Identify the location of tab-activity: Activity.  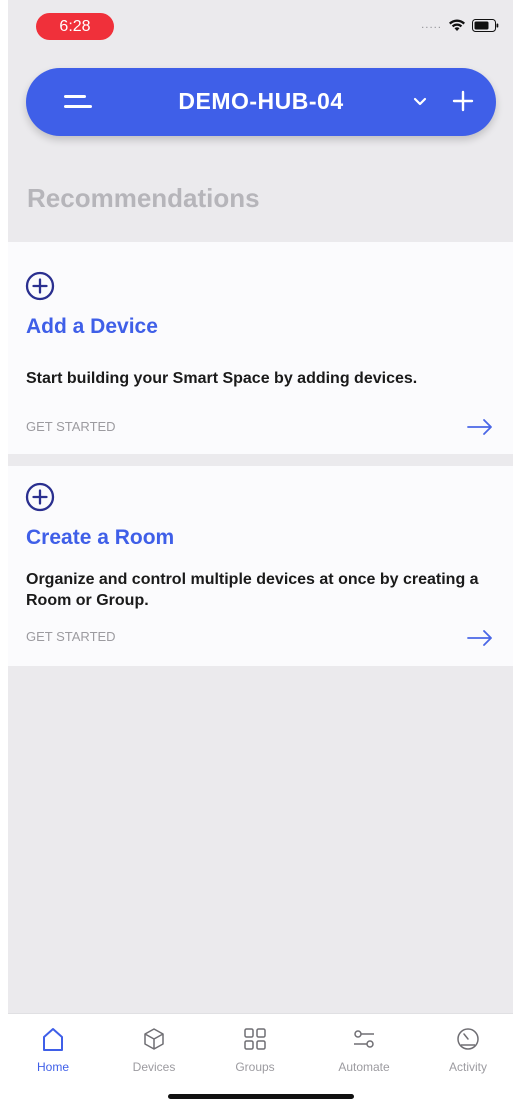
(468, 1050).